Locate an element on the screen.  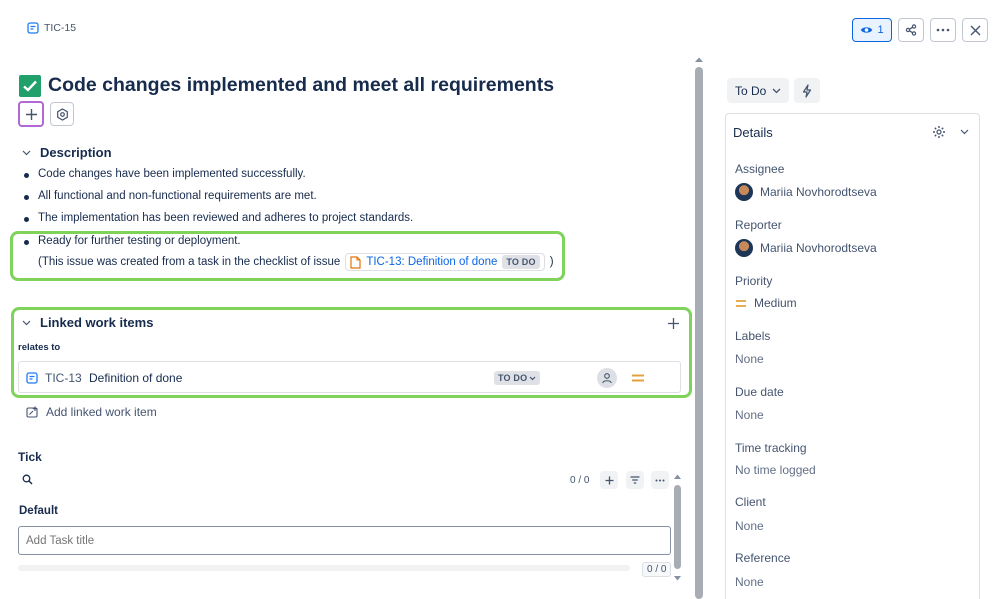
issue-inline-link: TIC-13: Definition of done TO DO is located at coordinates (445, 262).